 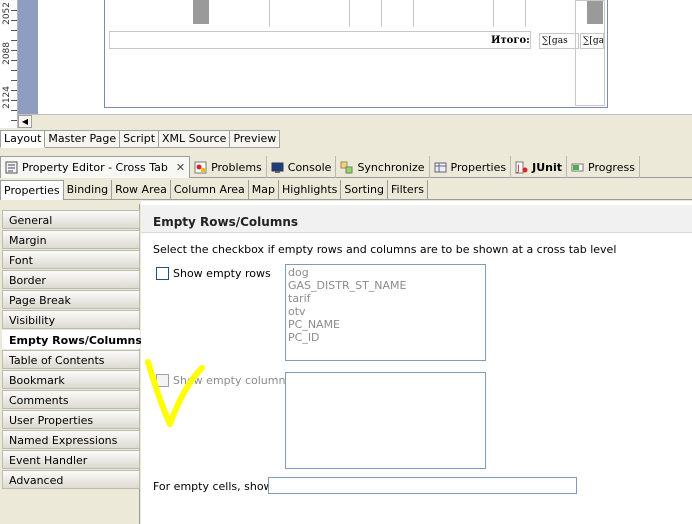 What do you see at coordinates (355, 121) in the screenshot?
I see `horizontal-scrollbar: ◀` at bounding box center [355, 121].